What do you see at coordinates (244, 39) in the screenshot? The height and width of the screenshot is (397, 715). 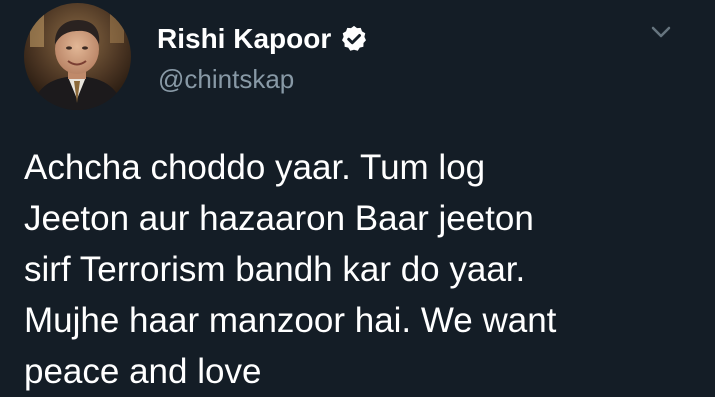 I see `display-name: Rishi Kapoor` at bounding box center [244, 39].